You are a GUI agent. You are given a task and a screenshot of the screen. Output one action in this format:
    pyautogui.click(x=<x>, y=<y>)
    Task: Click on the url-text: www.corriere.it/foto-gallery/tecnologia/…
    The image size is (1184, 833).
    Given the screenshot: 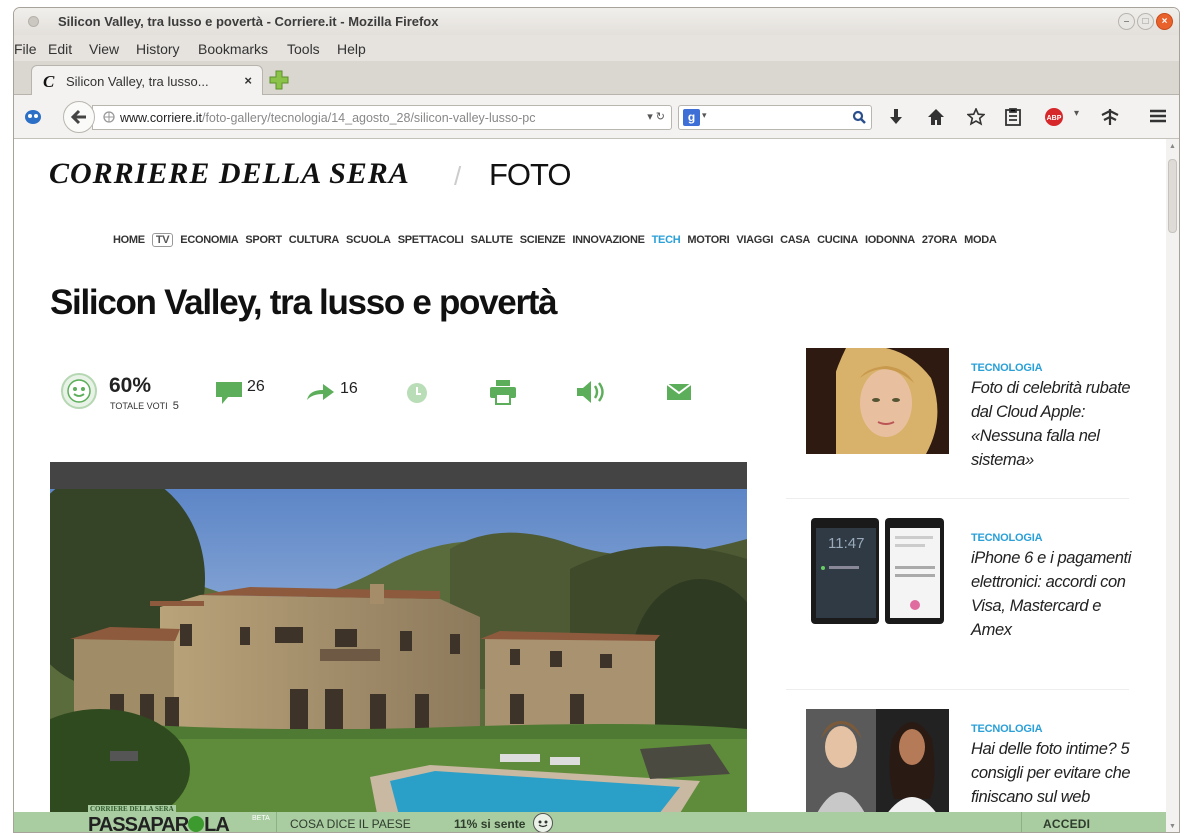 What is the action you would take?
    pyautogui.click(x=374, y=118)
    